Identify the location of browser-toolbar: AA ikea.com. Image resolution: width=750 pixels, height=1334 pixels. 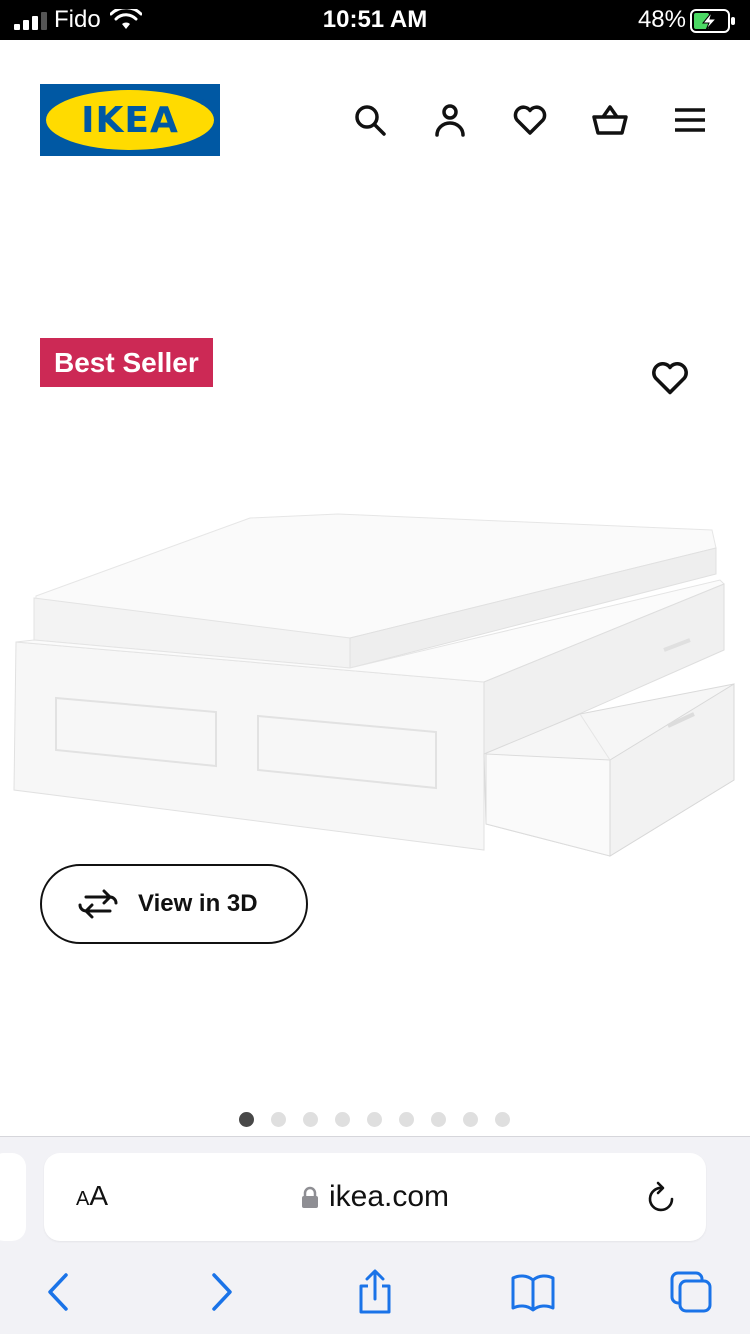
(375, 1235).